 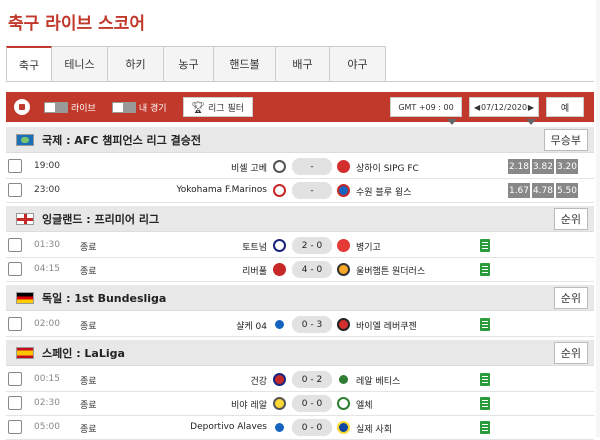 What do you see at coordinates (300, 353) in the screenshot?
I see `league-header: 스페인 : LaLiga 순위` at bounding box center [300, 353].